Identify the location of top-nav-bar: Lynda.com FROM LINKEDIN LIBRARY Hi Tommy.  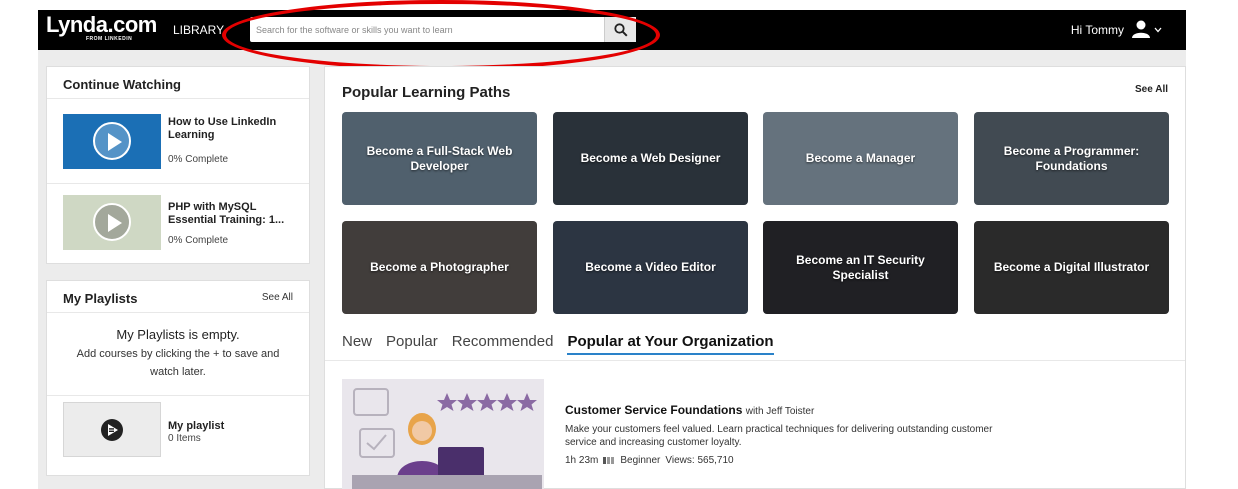
(612, 30).